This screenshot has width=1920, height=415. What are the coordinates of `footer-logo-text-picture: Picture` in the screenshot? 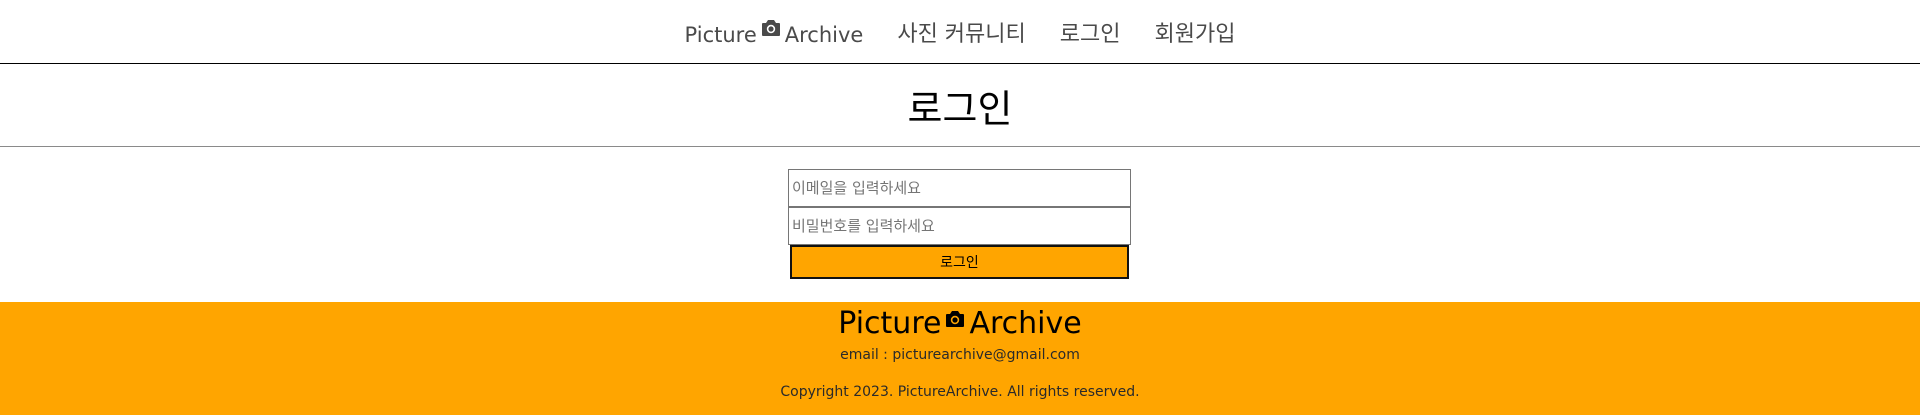 It's located at (890, 323).